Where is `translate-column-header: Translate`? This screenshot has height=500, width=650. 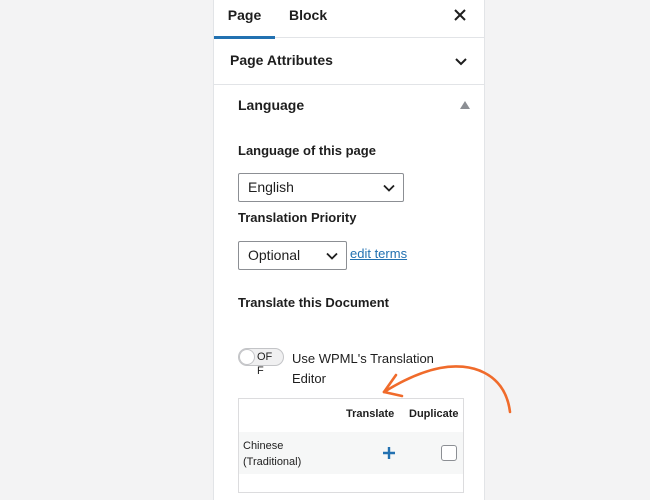
translate-column-header: Translate is located at coordinates (370, 414).